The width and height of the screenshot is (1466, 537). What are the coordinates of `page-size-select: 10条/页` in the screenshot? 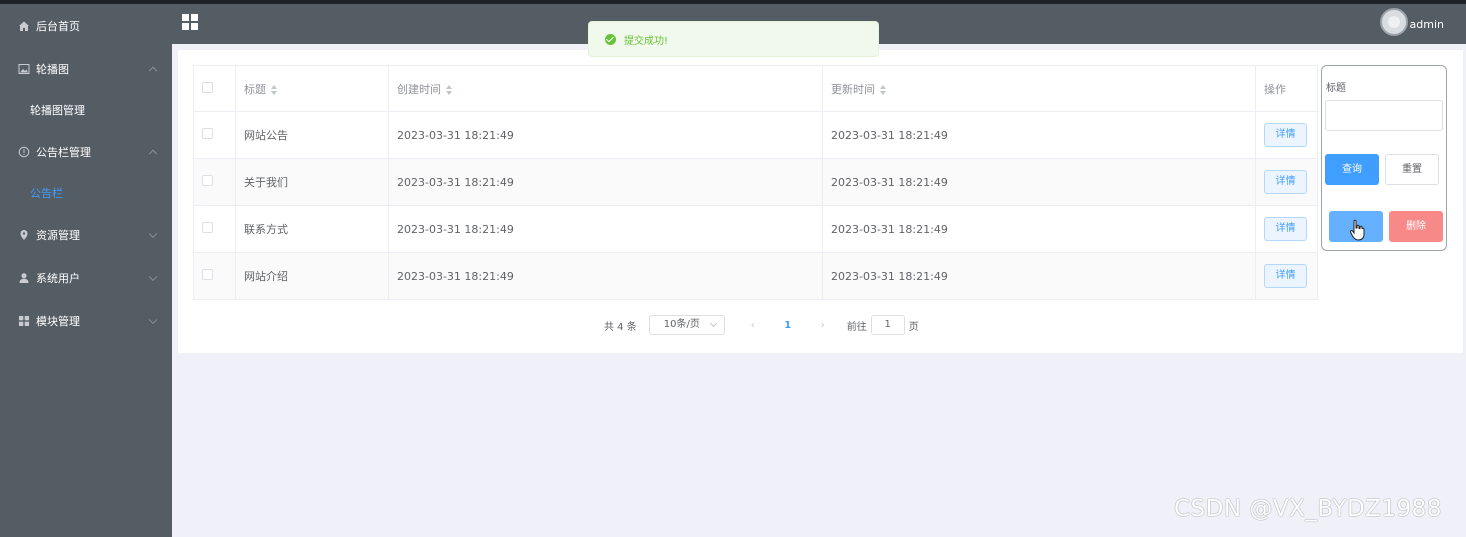 It's located at (686, 325).